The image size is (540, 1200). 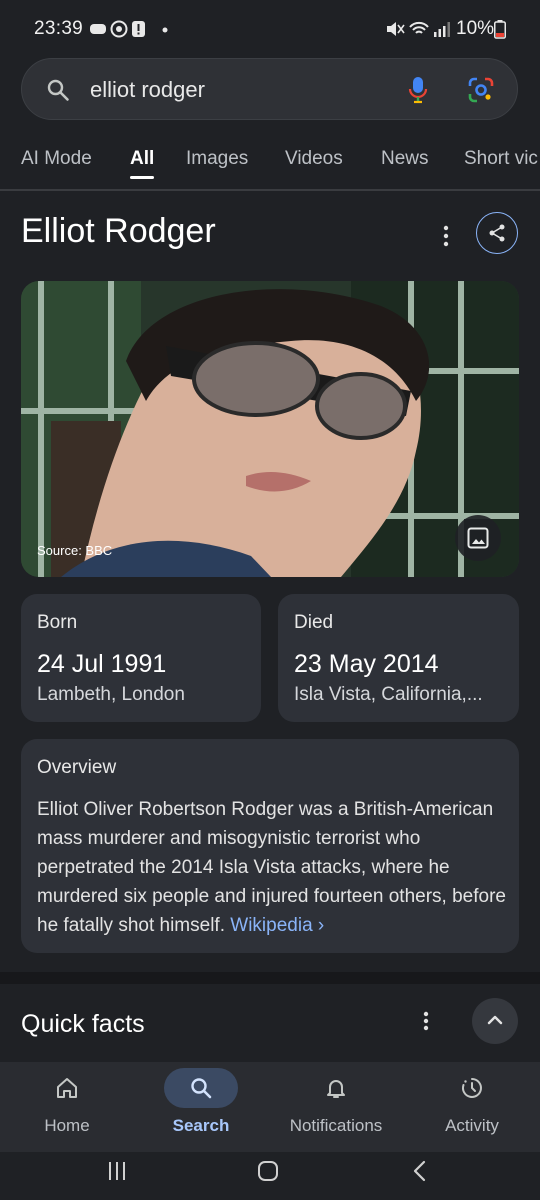 What do you see at coordinates (446, 234) in the screenshot?
I see `more-options-icon` at bounding box center [446, 234].